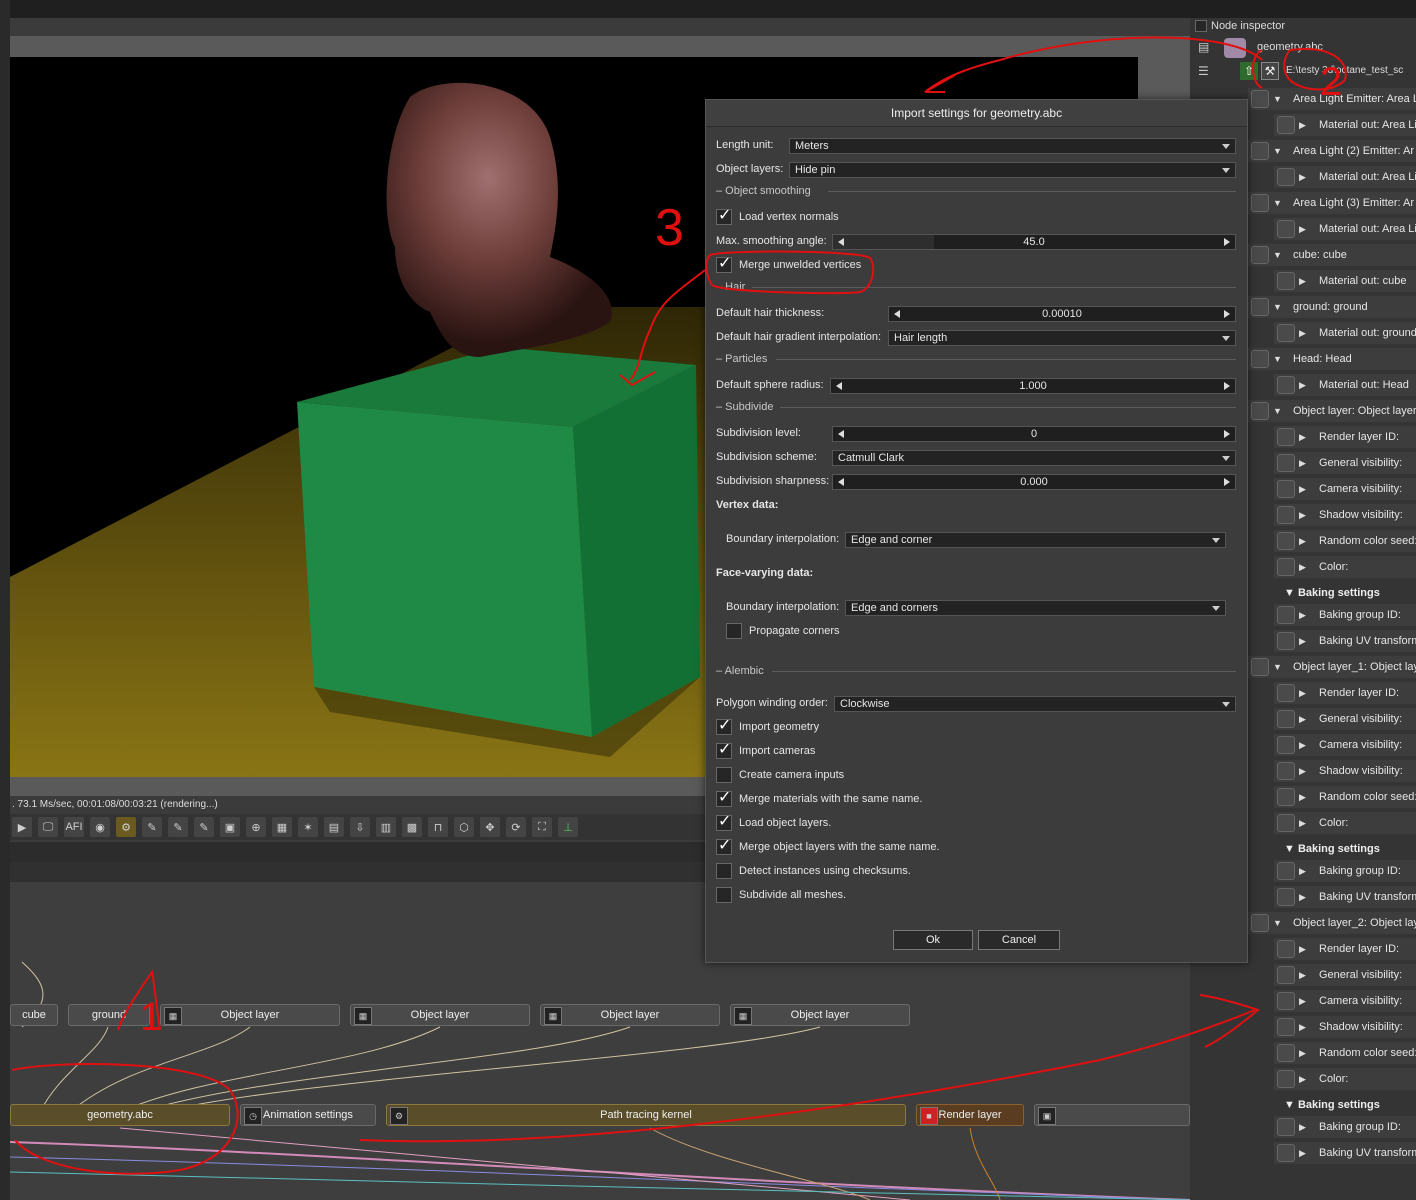 This screenshot has height=1200, width=1416. What do you see at coordinates (1034, 434) in the screenshot?
I see `subdivision-level-slider: 0` at bounding box center [1034, 434].